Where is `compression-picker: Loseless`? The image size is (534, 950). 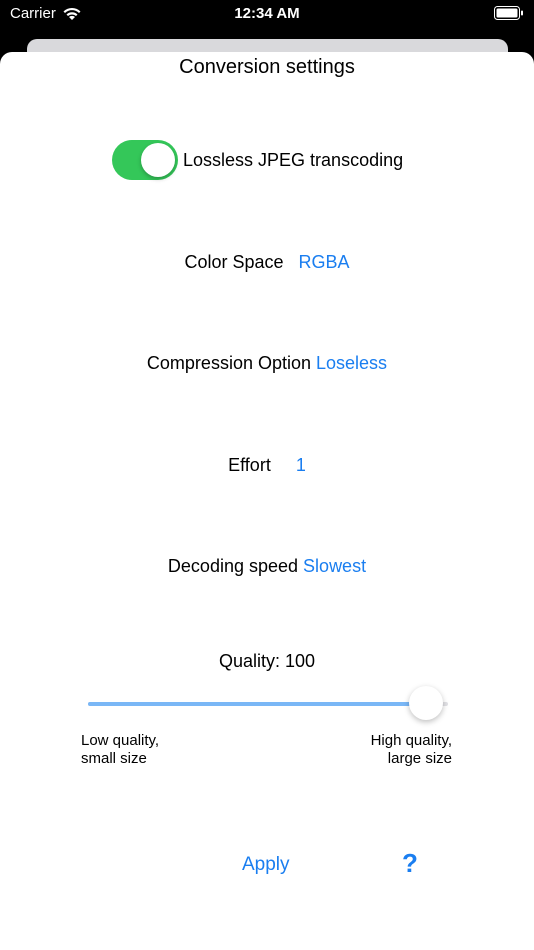 compression-picker: Loseless is located at coordinates (351, 363).